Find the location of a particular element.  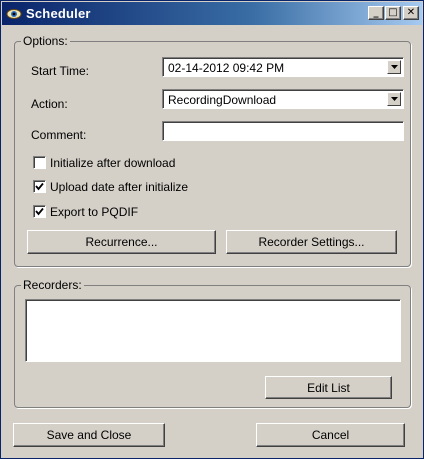

initialize-after-download-checkbox is located at coordinates (39, 162).